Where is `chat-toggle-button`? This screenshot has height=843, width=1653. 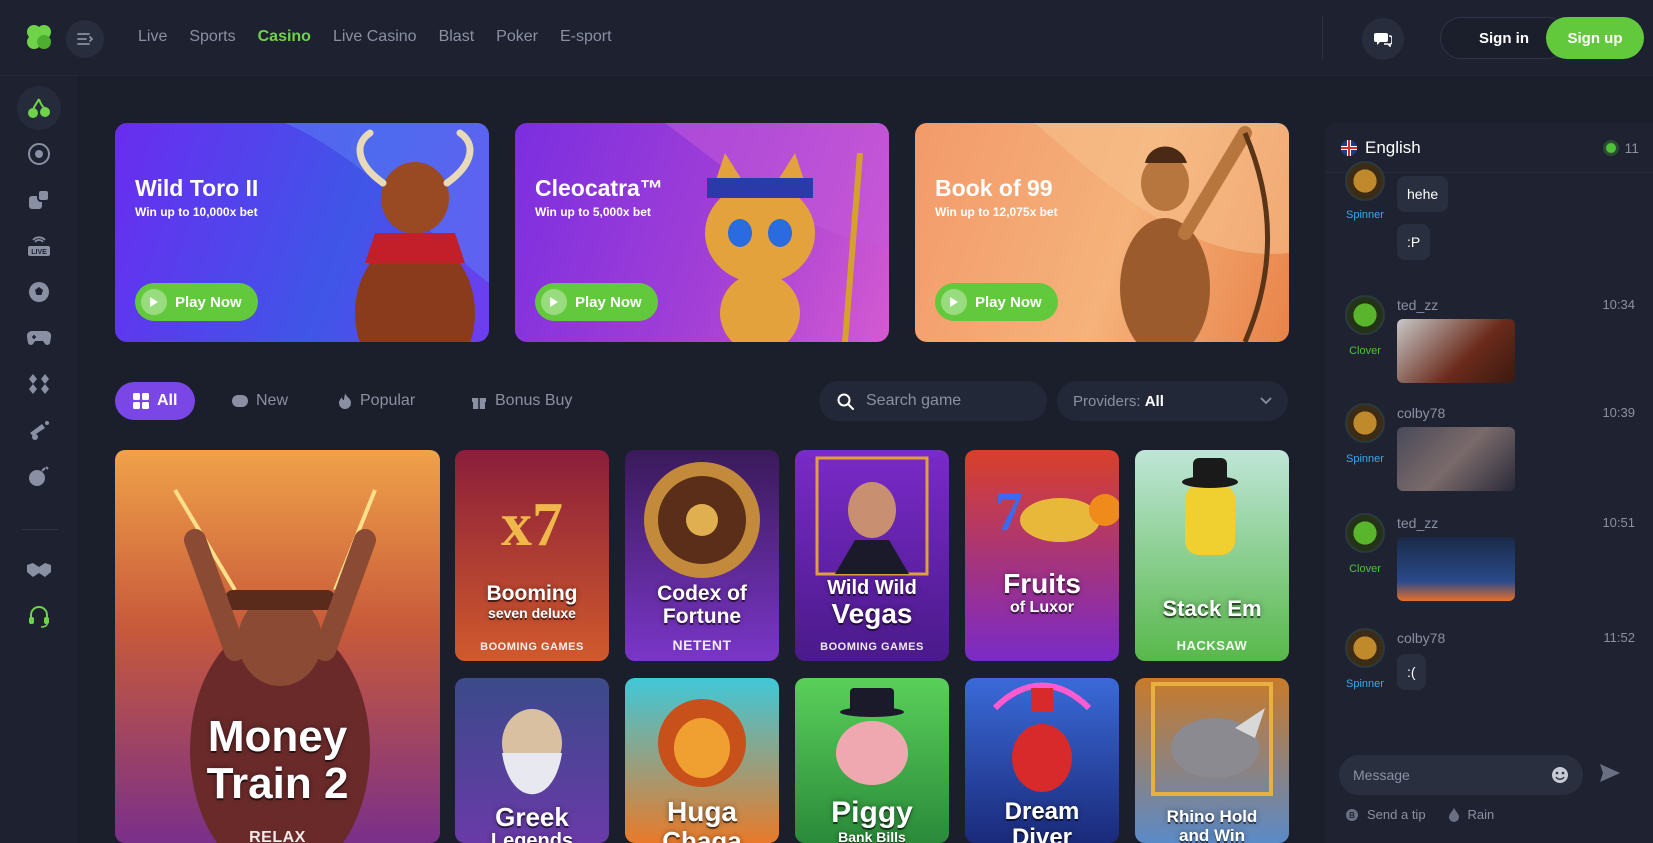
chat-toggle-button is located at coordinates (1383, 39).